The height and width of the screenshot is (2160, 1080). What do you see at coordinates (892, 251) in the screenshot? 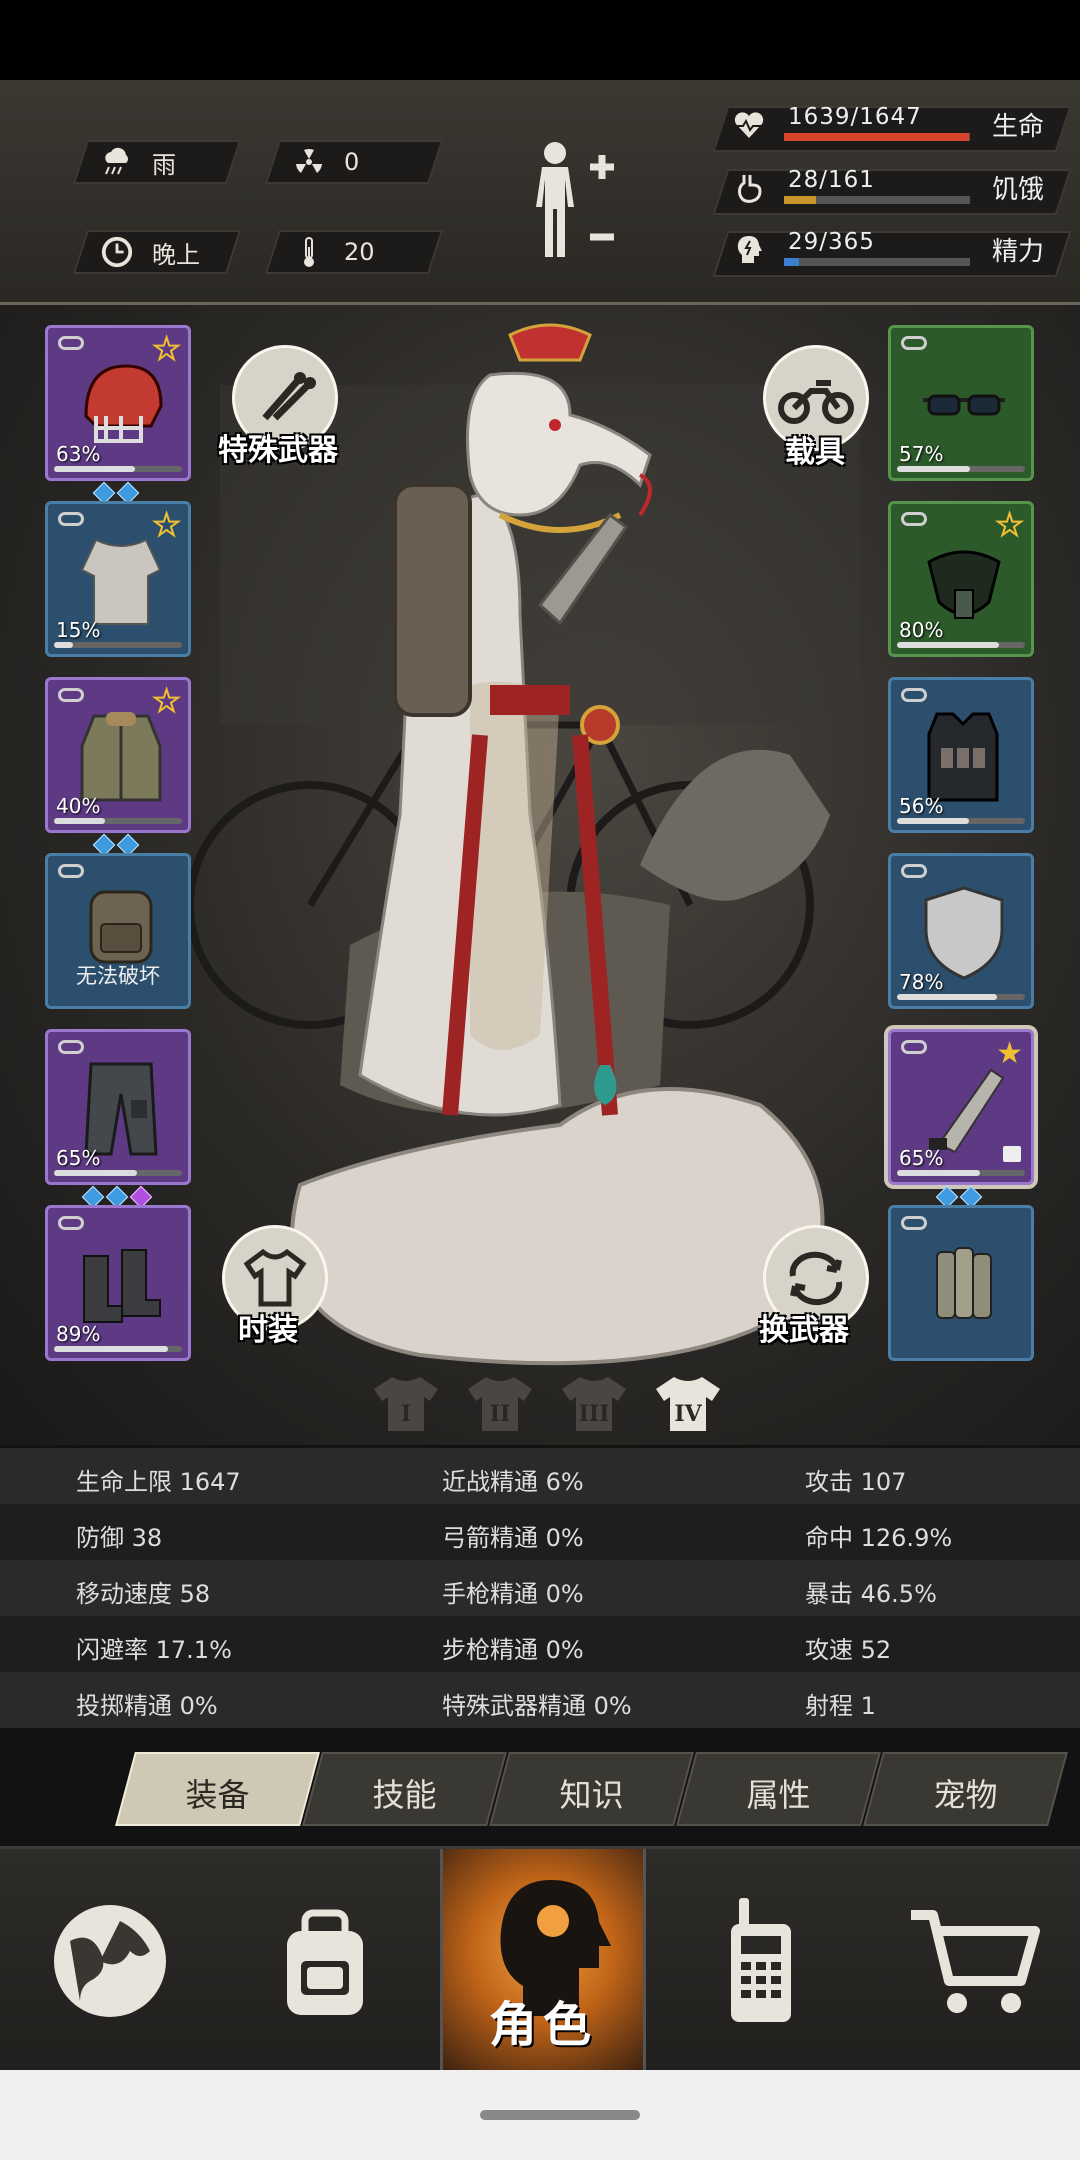
I see `energy-stat: 29/365 精力` at bounding box center [892, 251].